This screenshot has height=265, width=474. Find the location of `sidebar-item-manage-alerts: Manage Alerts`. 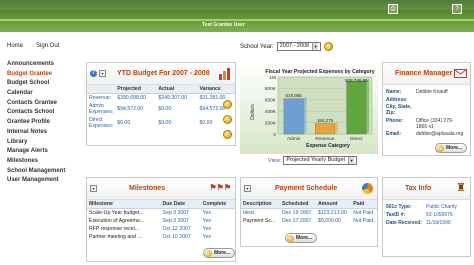

sidebar-item-manage-alerts: Manage Alerts is located at coordinates (42, 152).